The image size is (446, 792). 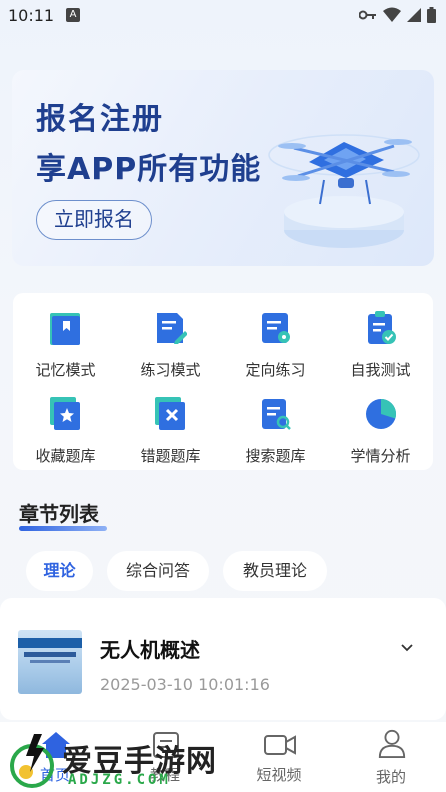 What do you see at coordinates (392, 743) in the screenshot?
I see `user-icon` at bounding box center [392, 743].